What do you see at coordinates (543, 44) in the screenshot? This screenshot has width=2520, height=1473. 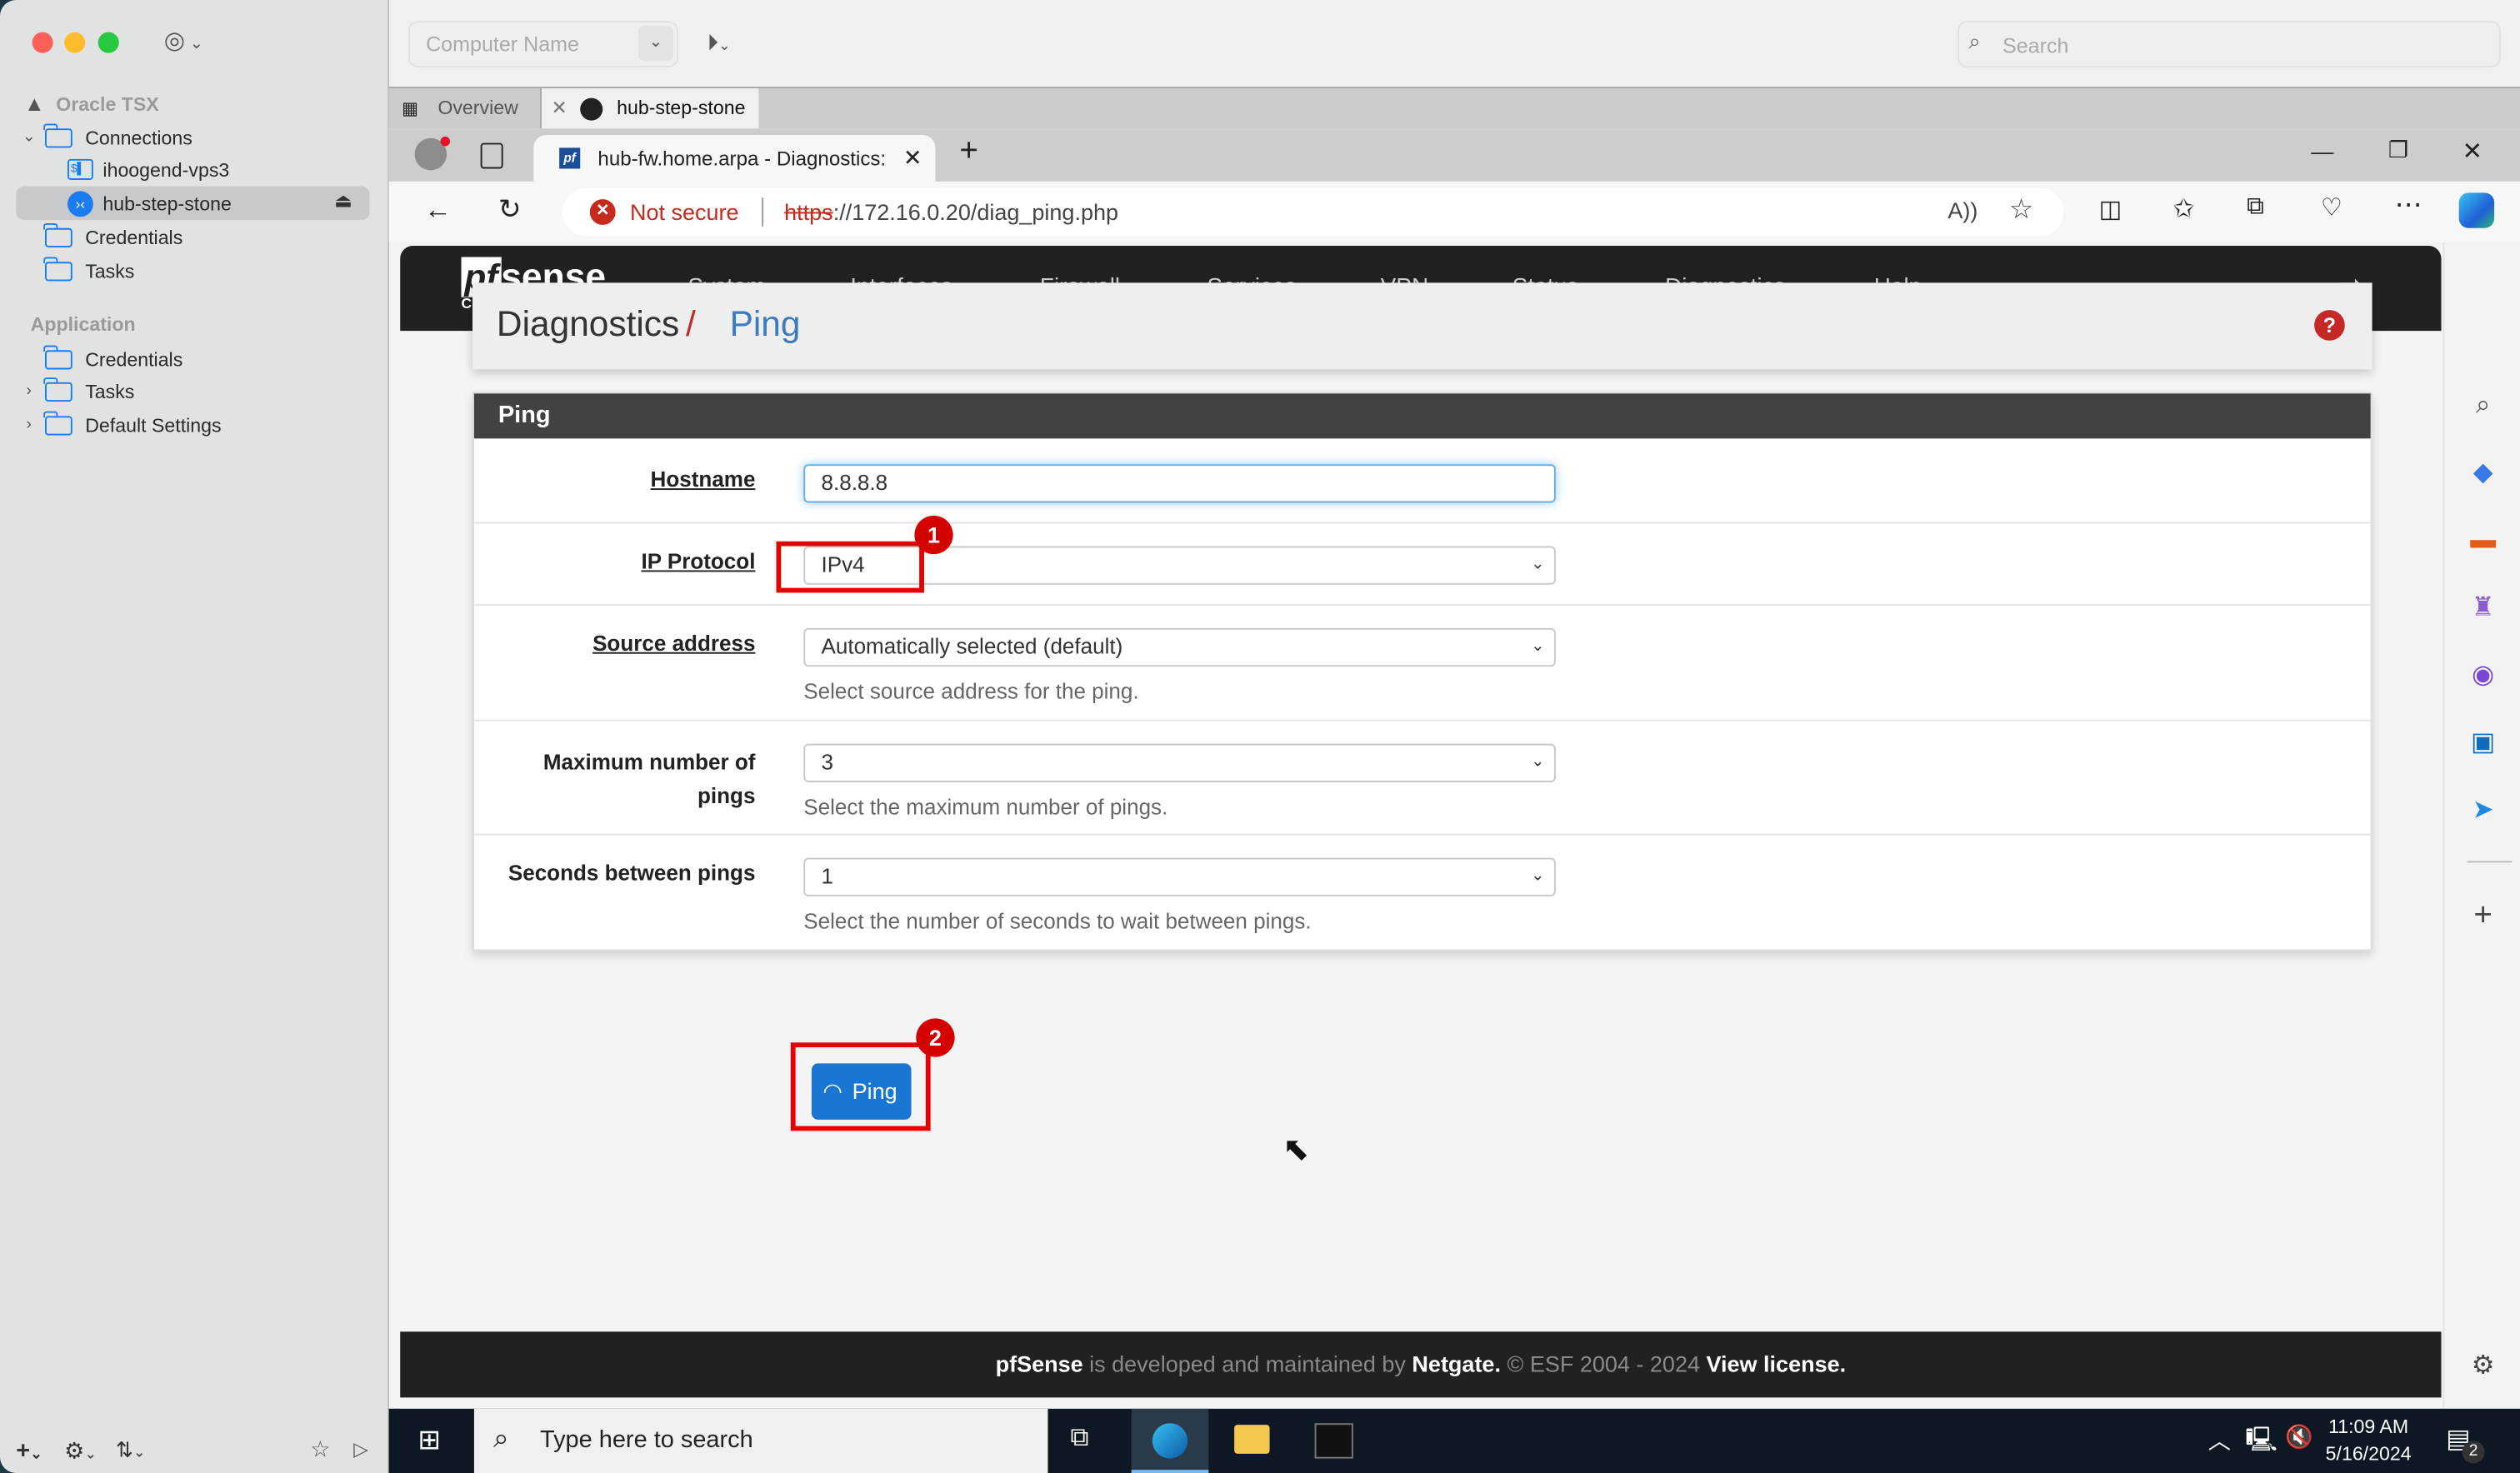 I see `computer-name-combo: Computer Name ⌄` at bounding box center [543, 44].